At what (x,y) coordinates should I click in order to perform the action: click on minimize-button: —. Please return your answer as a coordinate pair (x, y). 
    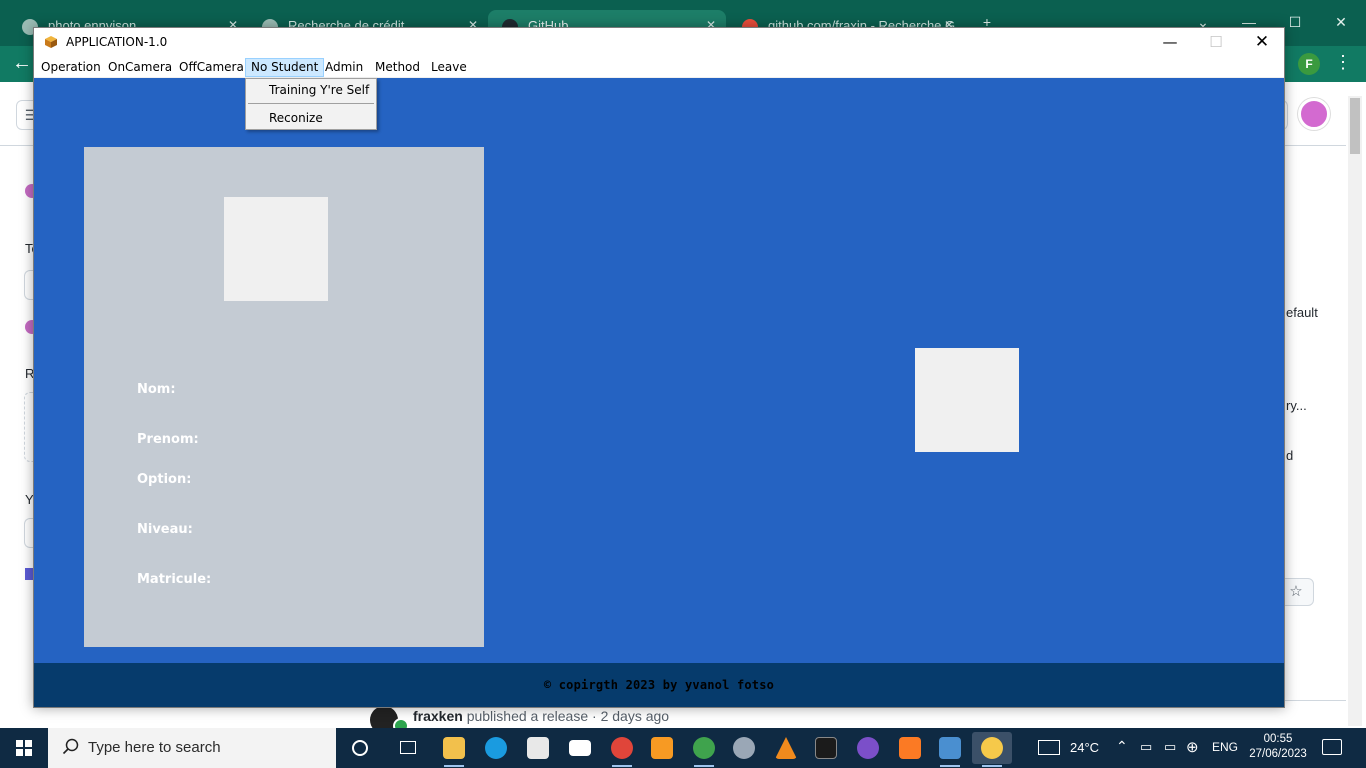
    Looking at the image, I should click on (1170, 42).